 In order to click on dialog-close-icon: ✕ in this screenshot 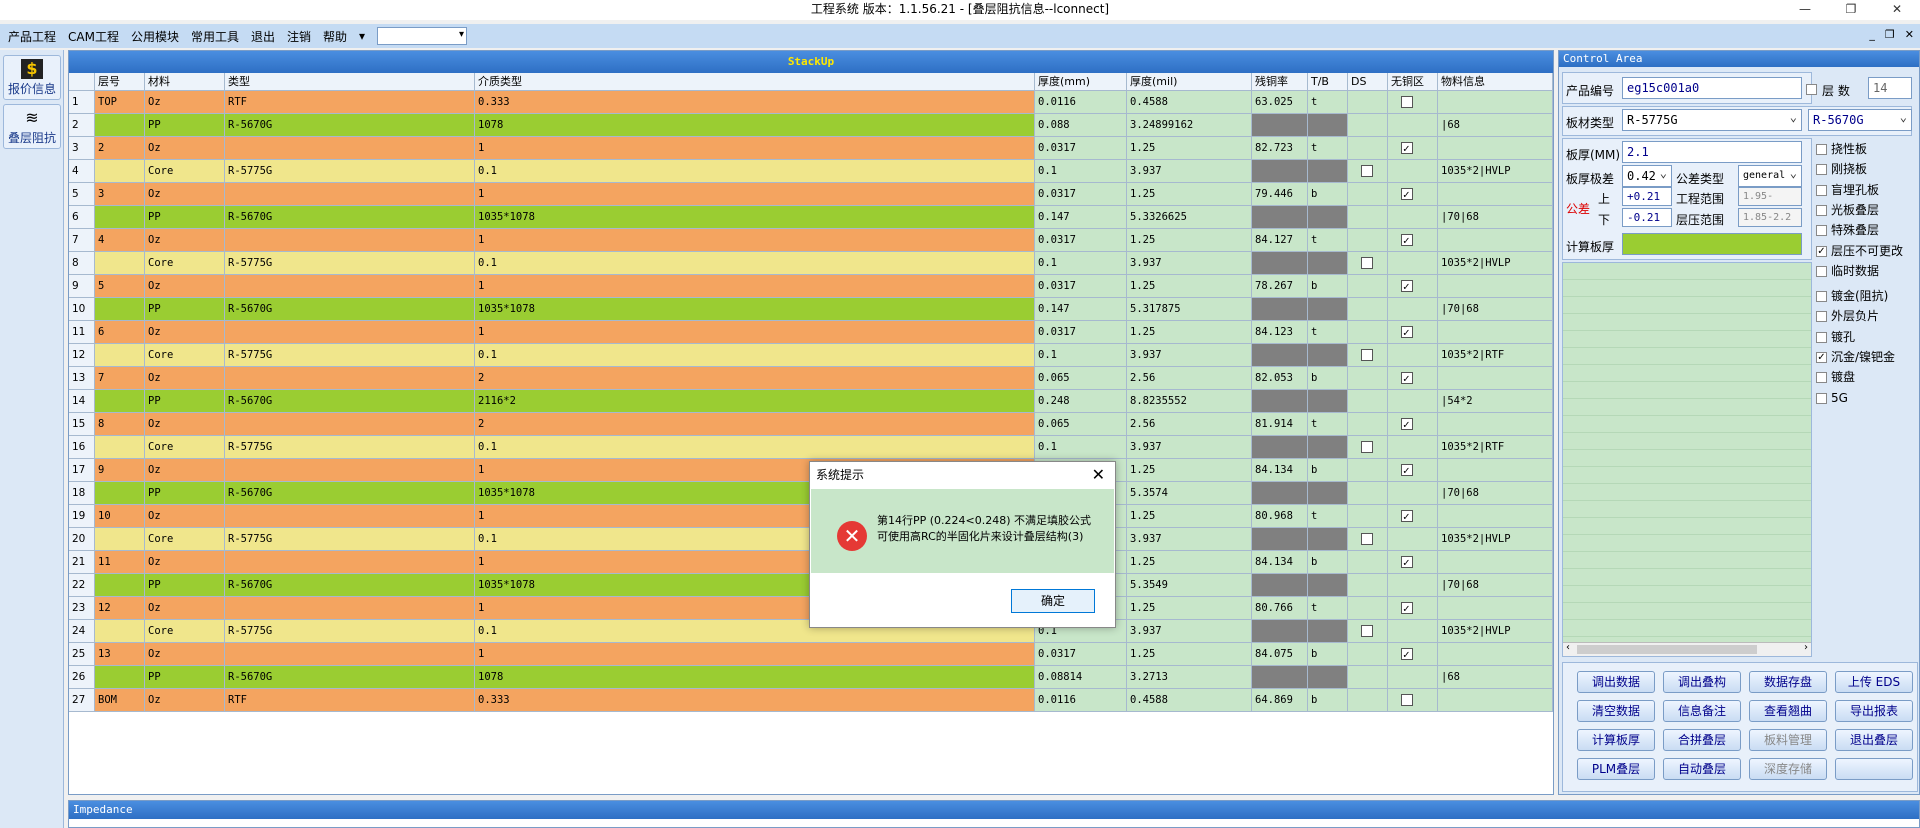, I will do `click(1098, 474)`.